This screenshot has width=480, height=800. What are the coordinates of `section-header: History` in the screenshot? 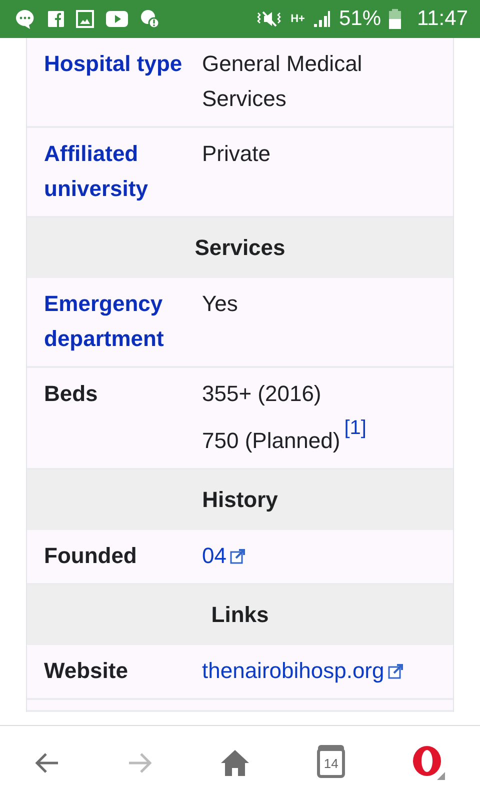 It's located at (240, 500).